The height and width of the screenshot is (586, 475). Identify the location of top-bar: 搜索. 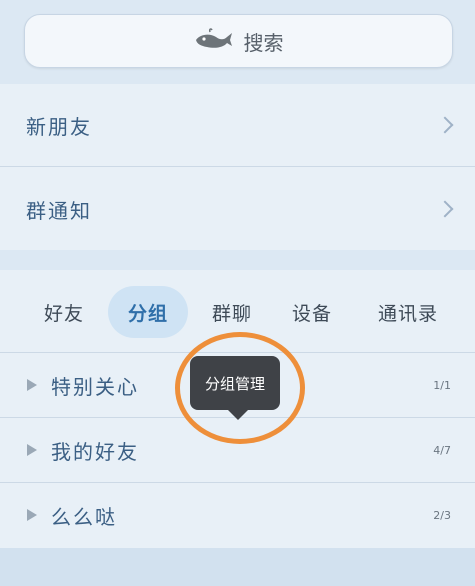
(237, 42).